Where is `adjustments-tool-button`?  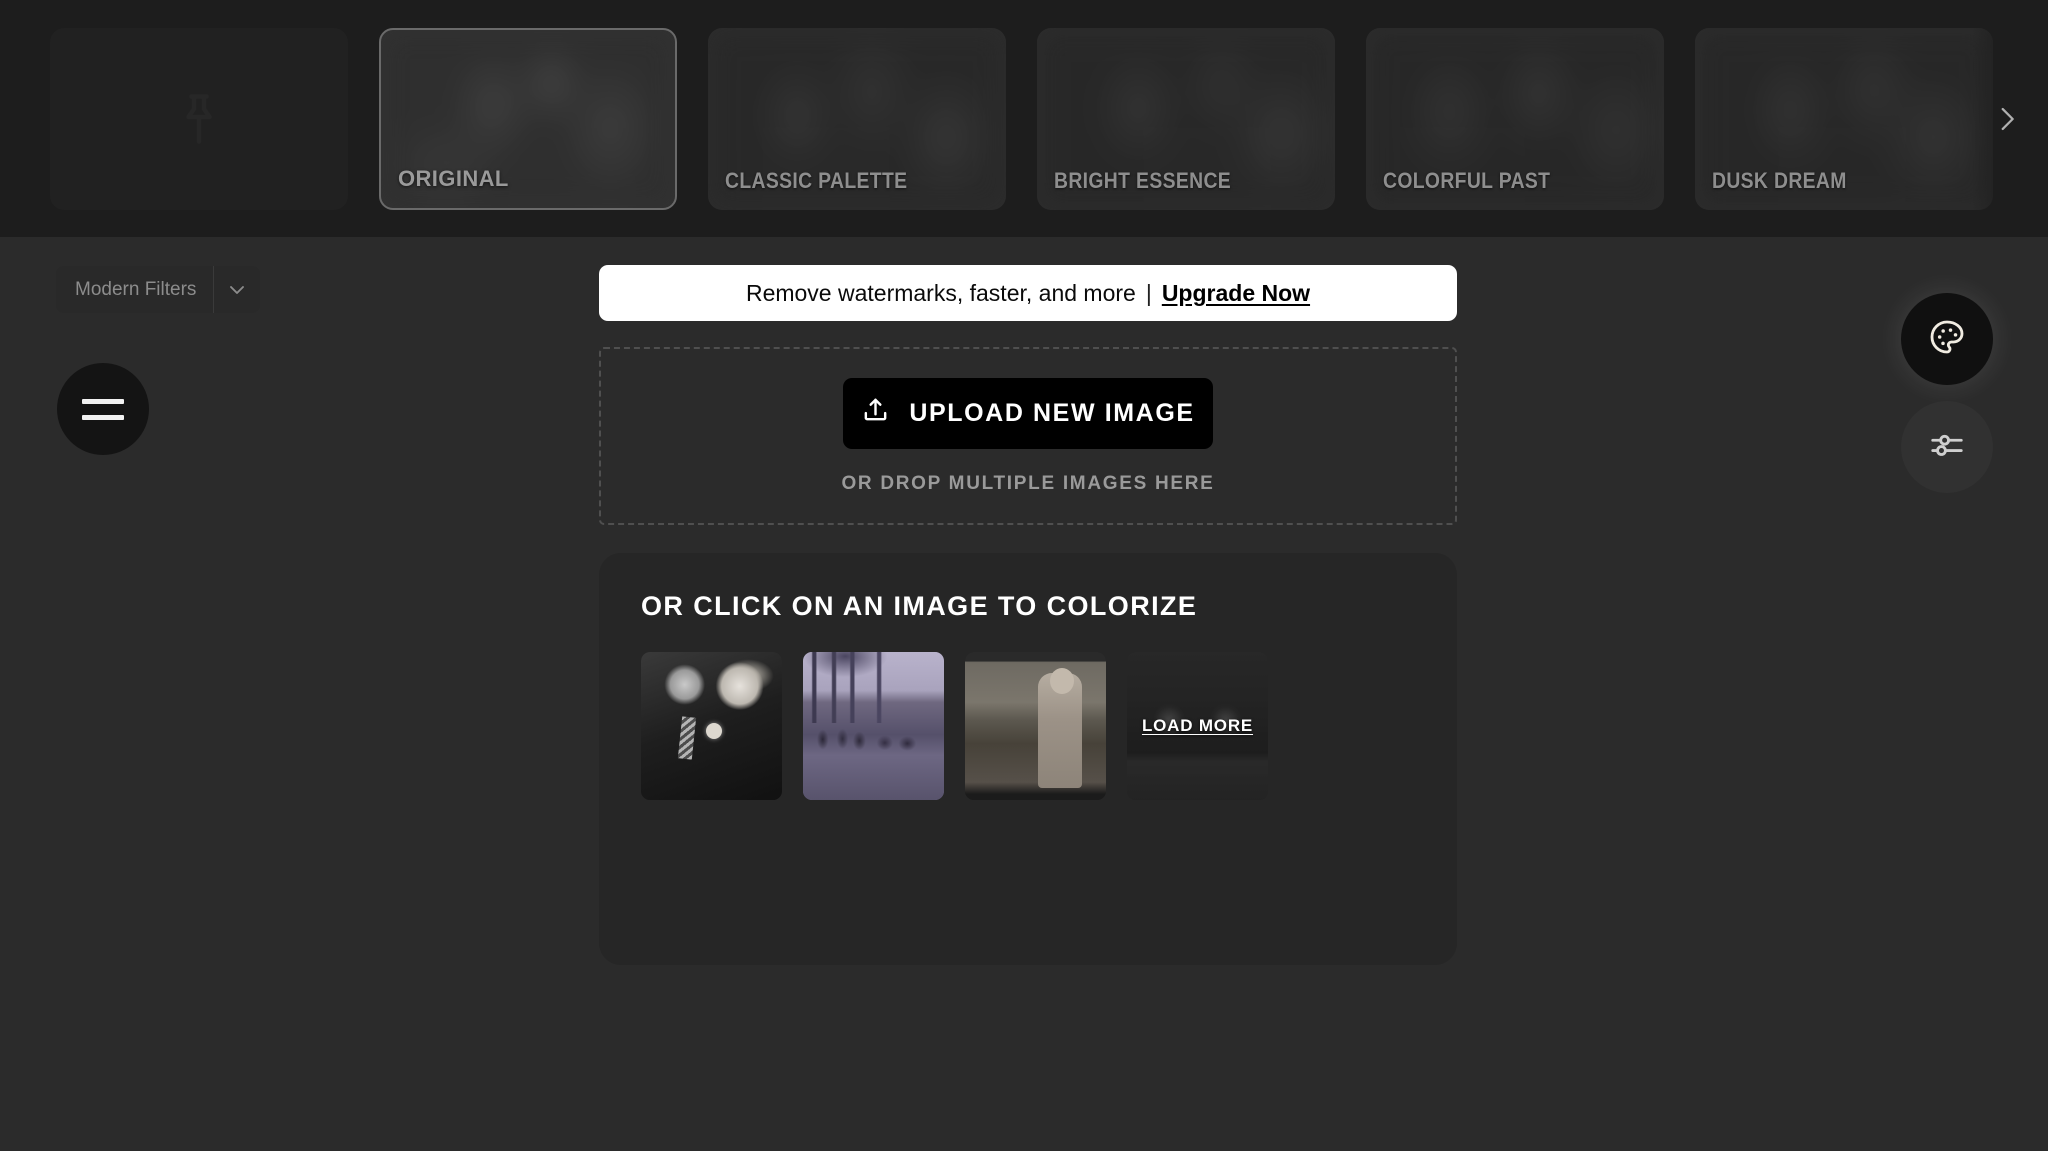 adjustments-tool-button is located at coordinates (1947, 447).